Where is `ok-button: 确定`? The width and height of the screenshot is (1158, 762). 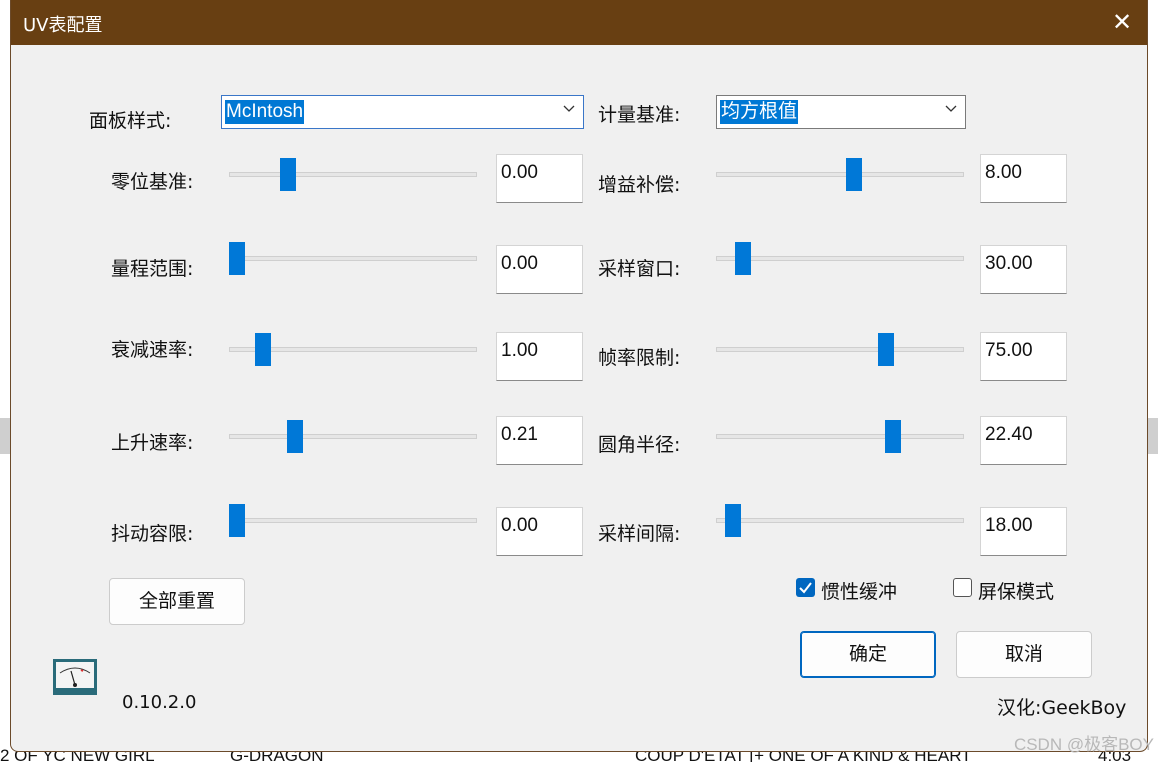 ok-button: 确定 is located at coordinates (868, 654).